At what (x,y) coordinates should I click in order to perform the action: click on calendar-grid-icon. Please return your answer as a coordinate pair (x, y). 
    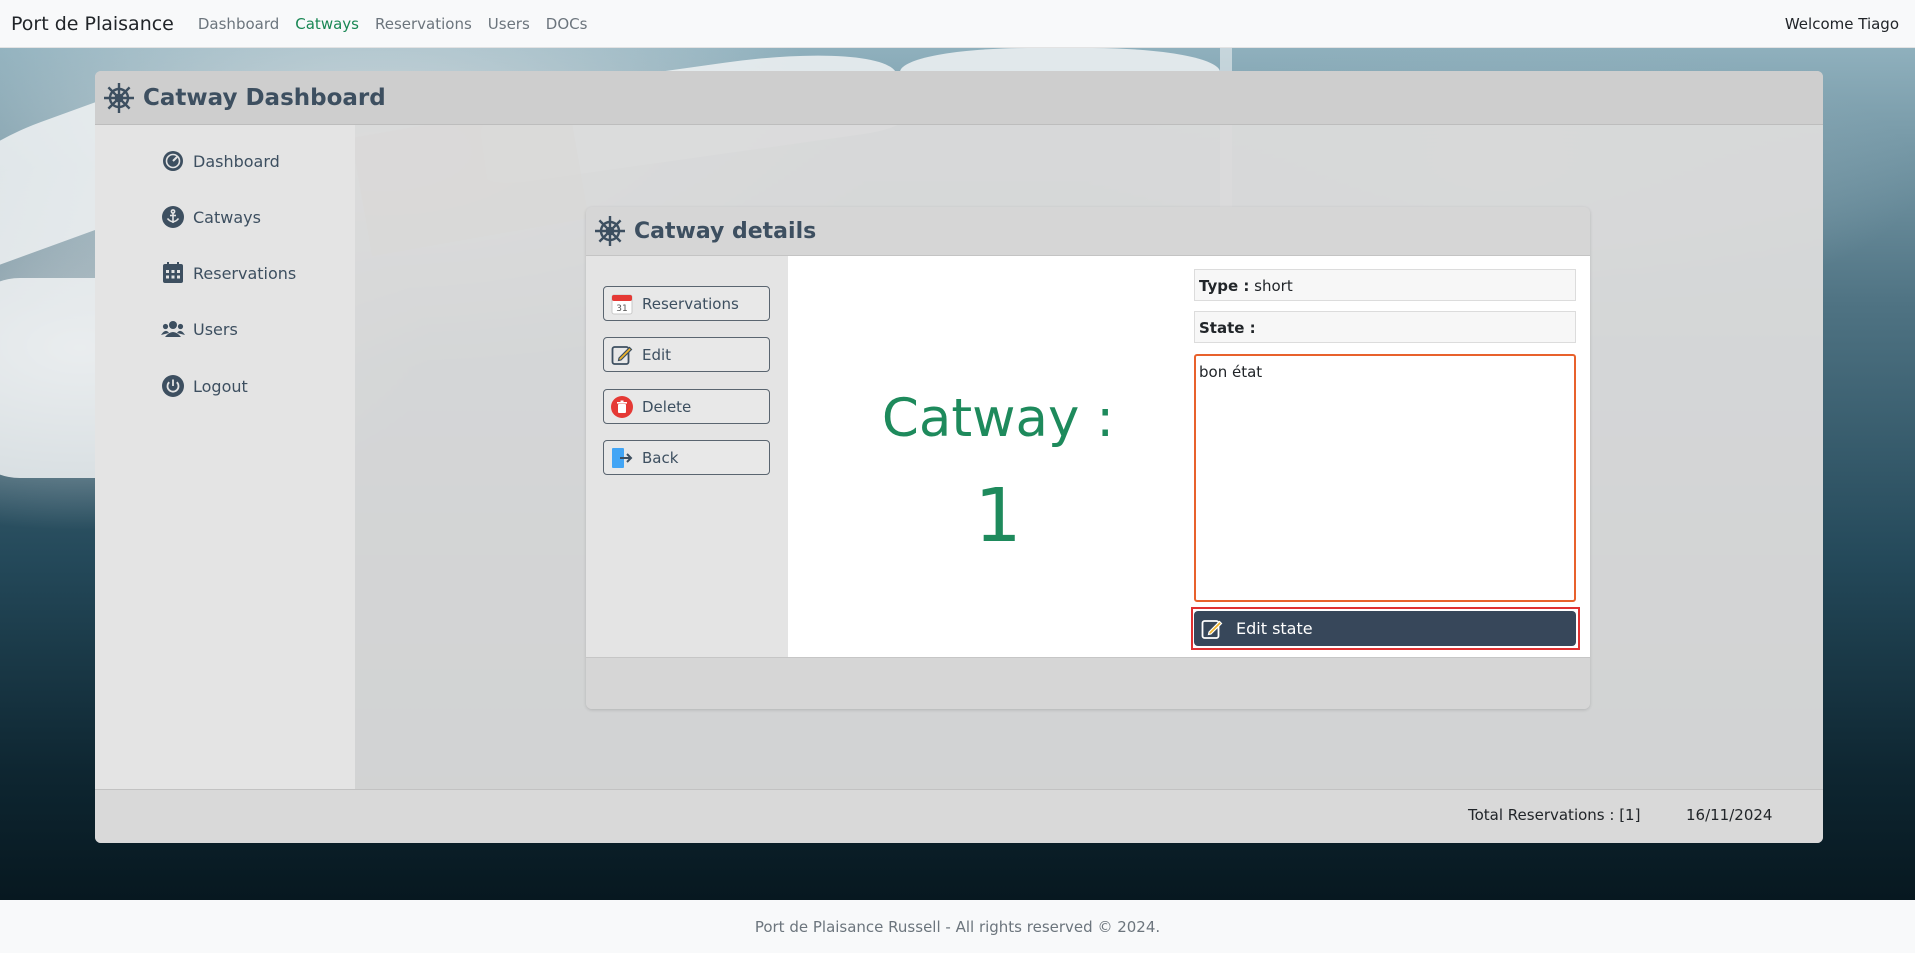
    Looking at the image, I should click on (173, 273).